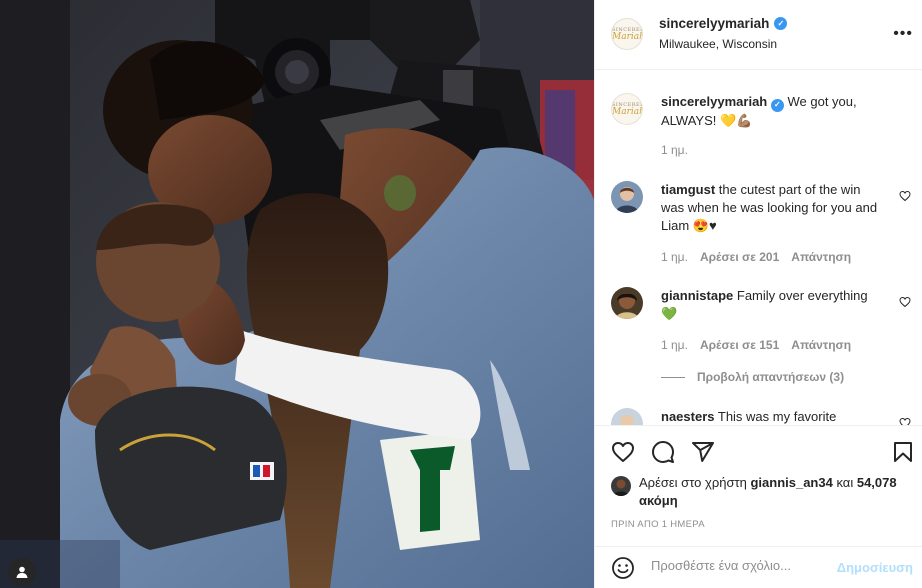  I want to click on add-comment-bar: Δημοσίευση, so click(758, 567).